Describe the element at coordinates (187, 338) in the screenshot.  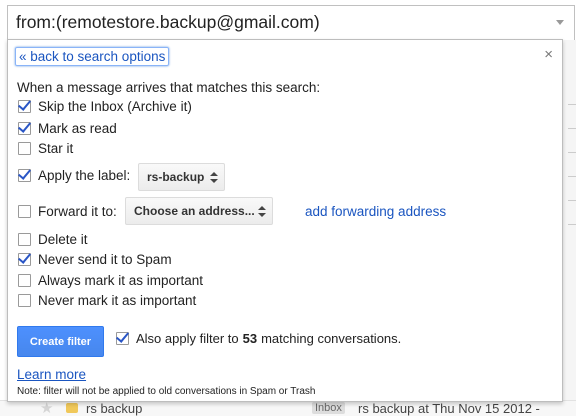
I see `also-apply-prefix: Also apply filter to` at that location.